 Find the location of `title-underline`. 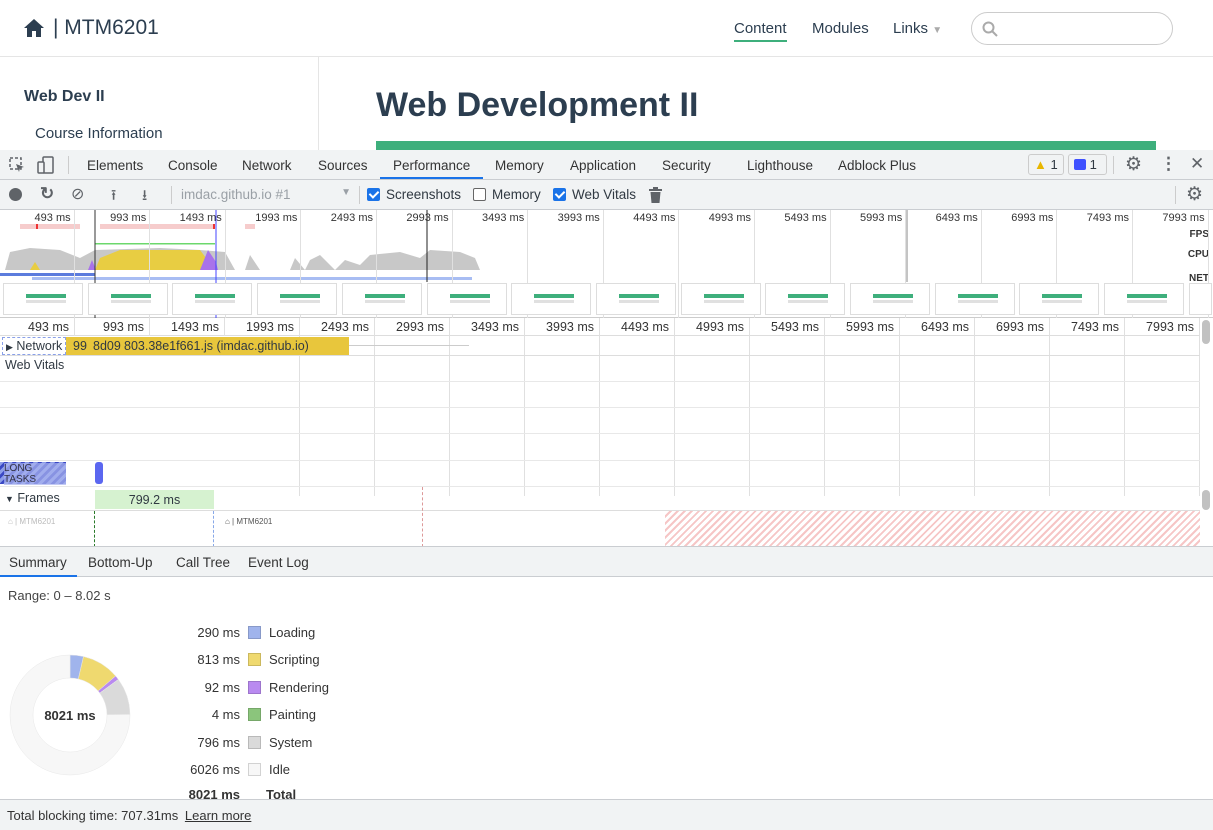

title-underline is located at coordinates (766, 145).